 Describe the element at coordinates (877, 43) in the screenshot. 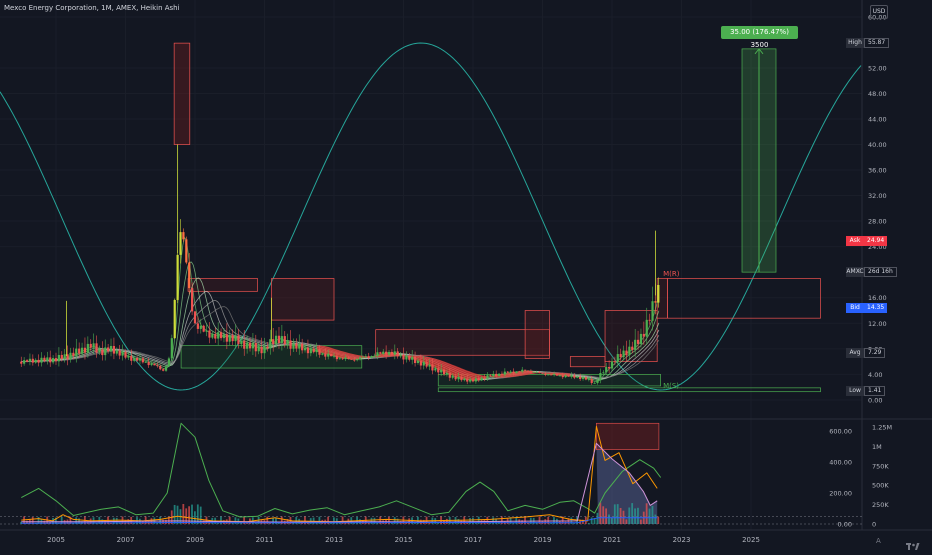

I see `price-tag-value: 55.87` at that location.